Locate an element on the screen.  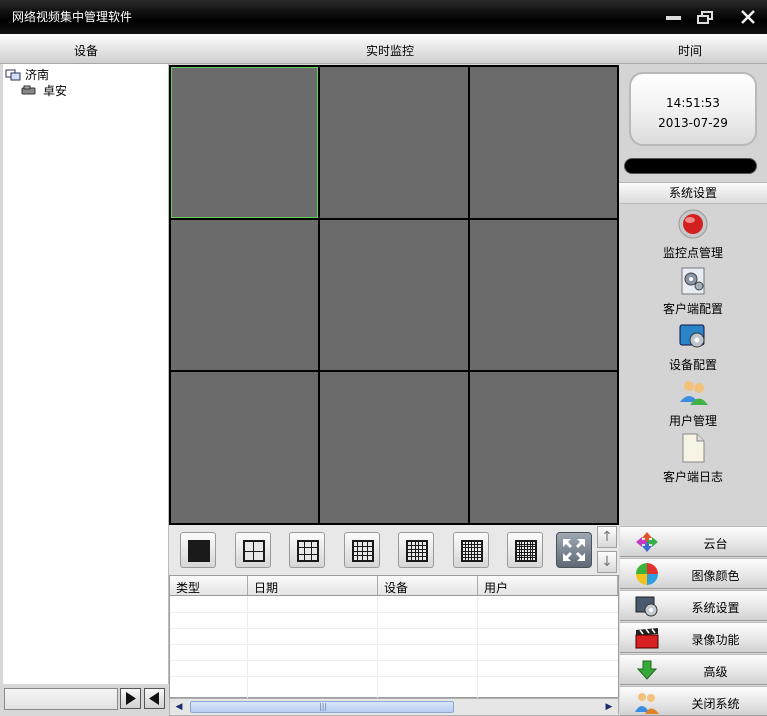
image-color-button: 图像颜色 is located at coordinates (693, 573).